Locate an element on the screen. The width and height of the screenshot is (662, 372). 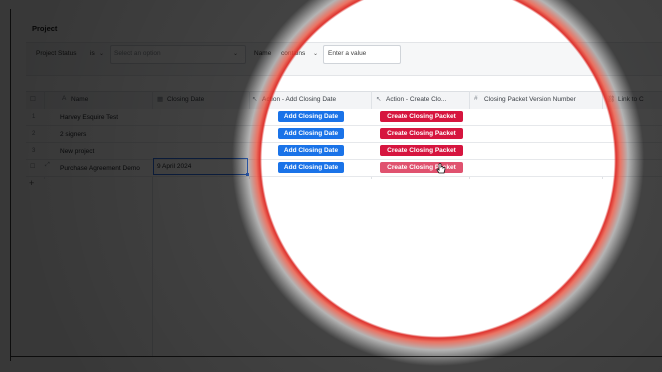
row-name-cell: Harvey Esquire Test is located at coordinates (89, 117).